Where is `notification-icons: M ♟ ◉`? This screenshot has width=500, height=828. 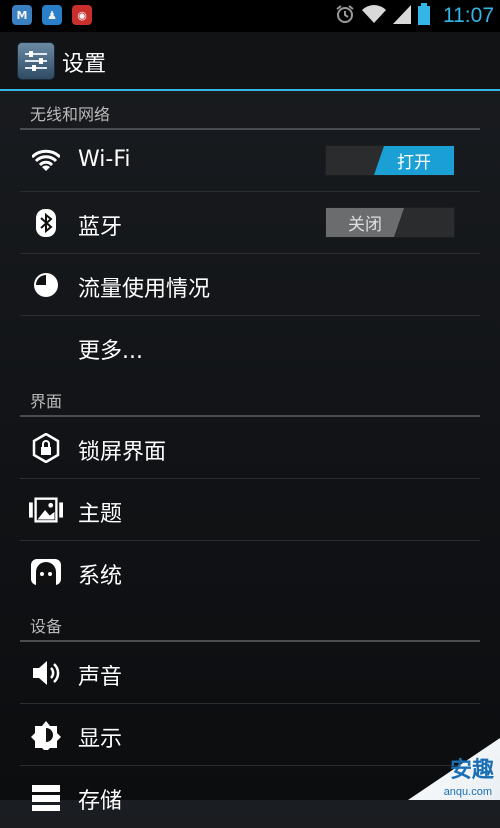
notification-icons: M ♟ ◉ is located at coordinates (52, 15).